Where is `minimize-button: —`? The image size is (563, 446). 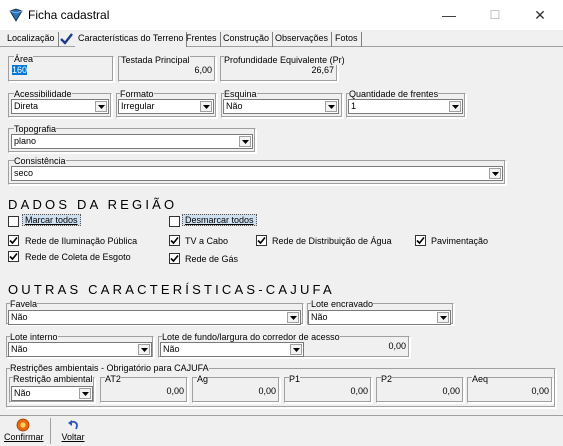
minimize-button: — is located at coordinates (449, 15).